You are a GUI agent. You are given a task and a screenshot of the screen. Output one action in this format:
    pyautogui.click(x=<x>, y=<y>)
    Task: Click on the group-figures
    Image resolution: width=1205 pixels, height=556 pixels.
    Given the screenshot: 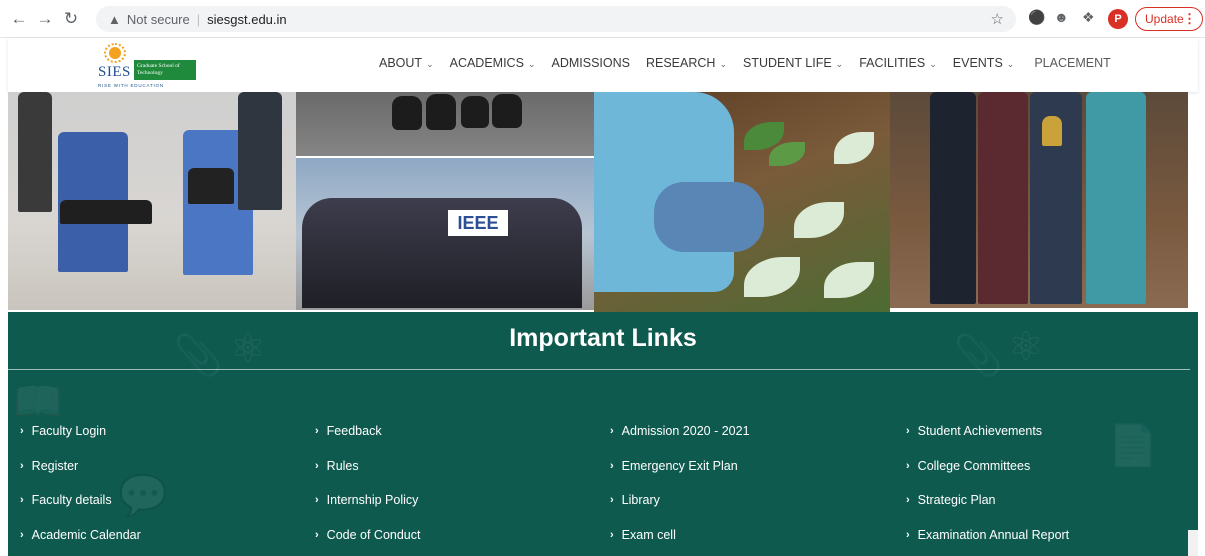 What is the action you would take?
    pyautogui.click(x=442, y=253)
    